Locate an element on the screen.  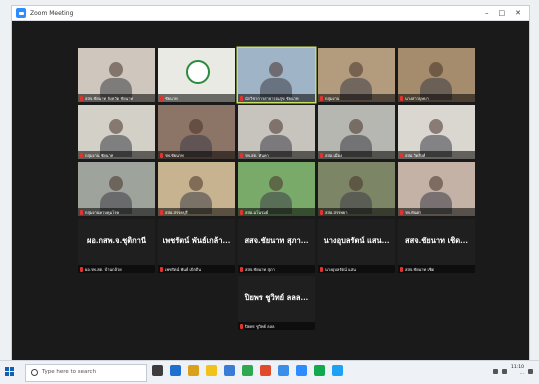
participant-name-label: สสจ.ชัยนาท จังหวัด ชัยนาท is located at coordinates (116, 98).